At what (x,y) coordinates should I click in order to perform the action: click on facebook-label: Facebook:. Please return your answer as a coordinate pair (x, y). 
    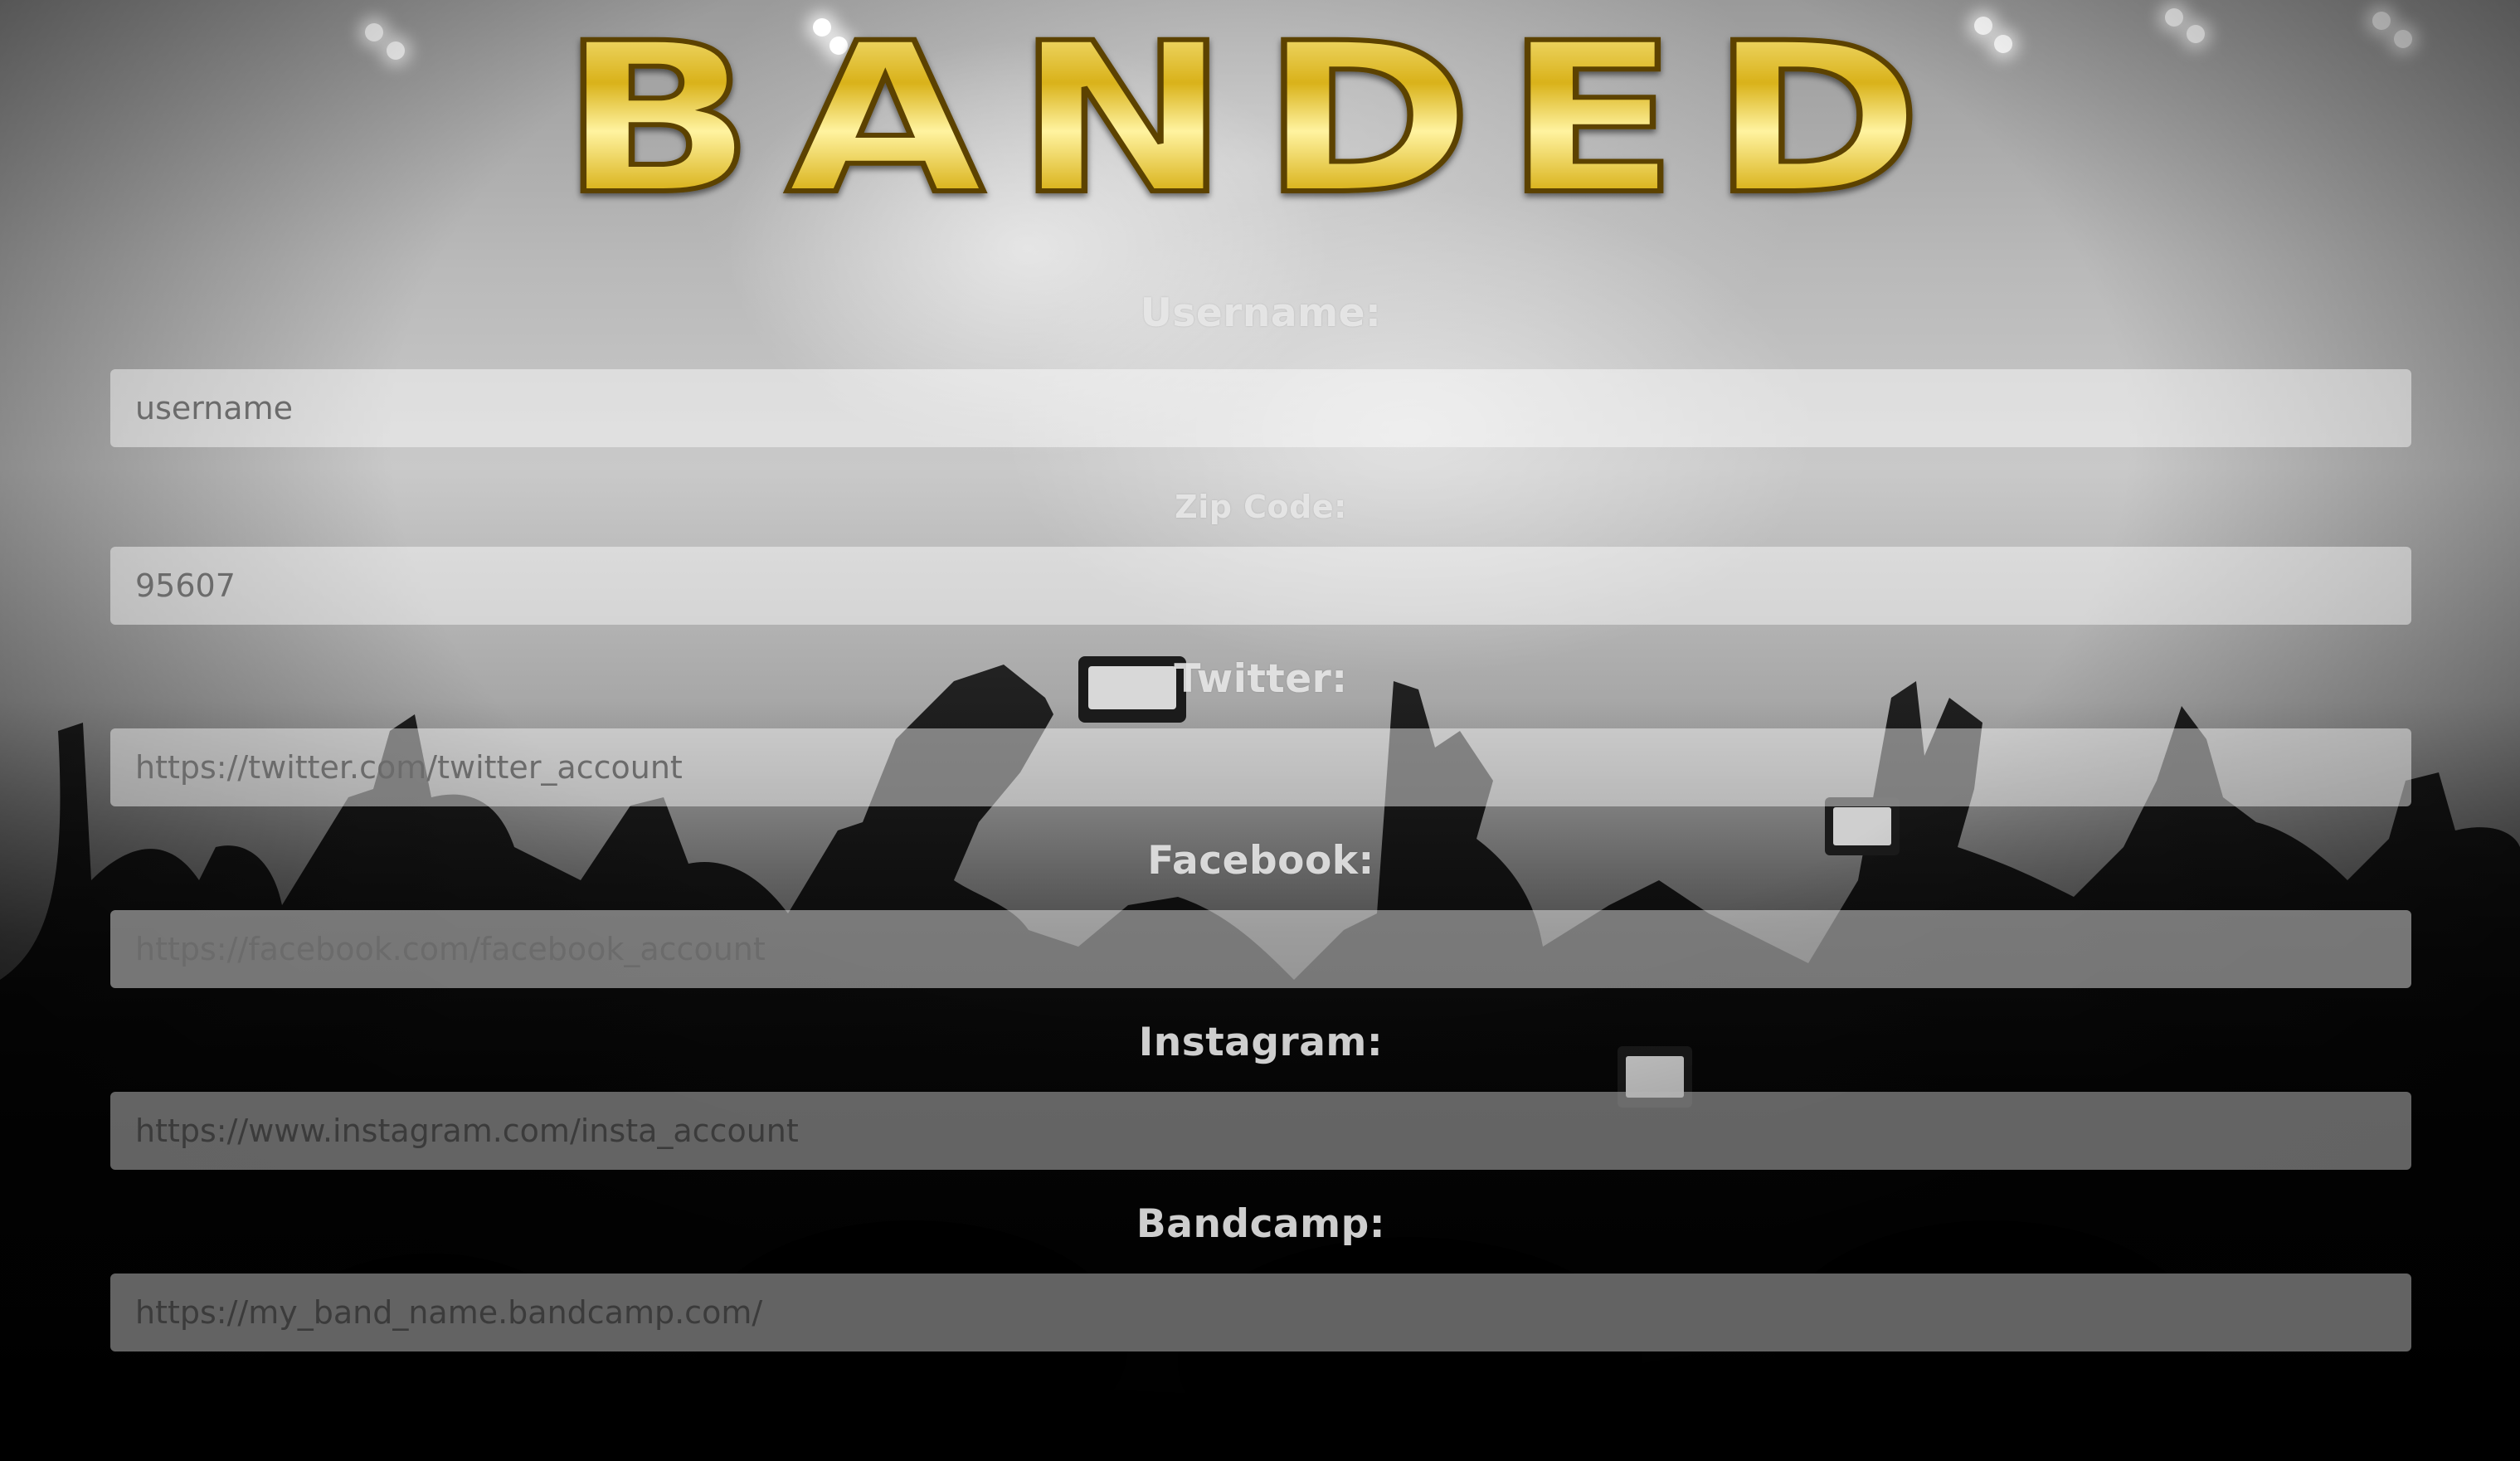
    Looking at the image, I should click on (1260, 861).